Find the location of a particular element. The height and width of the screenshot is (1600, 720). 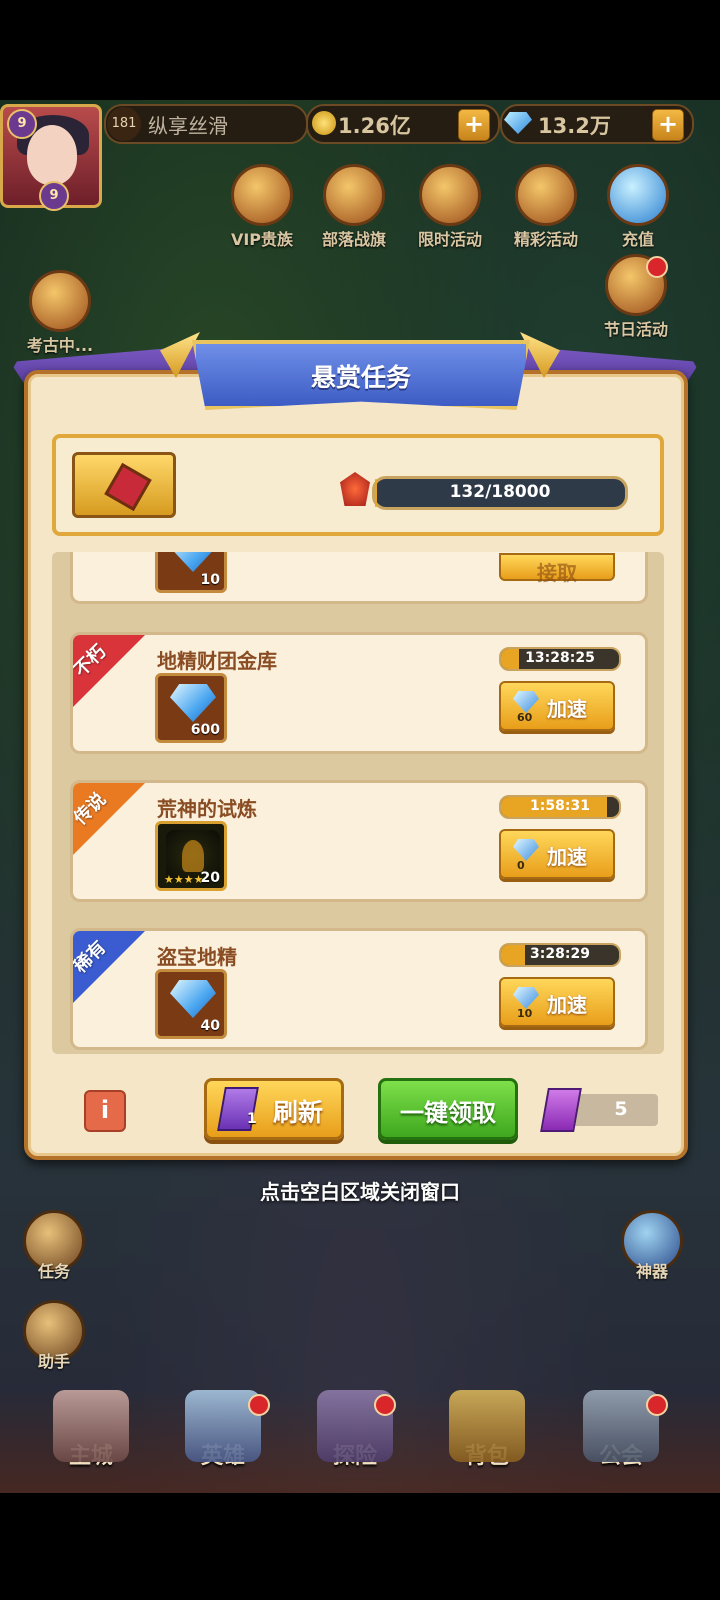

featured-event-button: 精彩活动 is located at coordinates (546, 207).